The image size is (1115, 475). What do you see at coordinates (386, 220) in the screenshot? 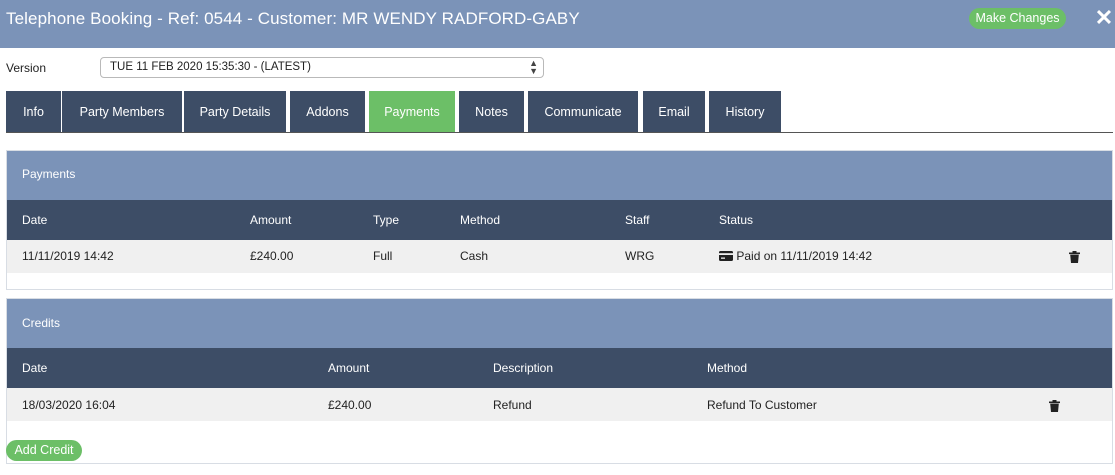
I see `payments-col-type: Type` at bounding box center [386, 220].